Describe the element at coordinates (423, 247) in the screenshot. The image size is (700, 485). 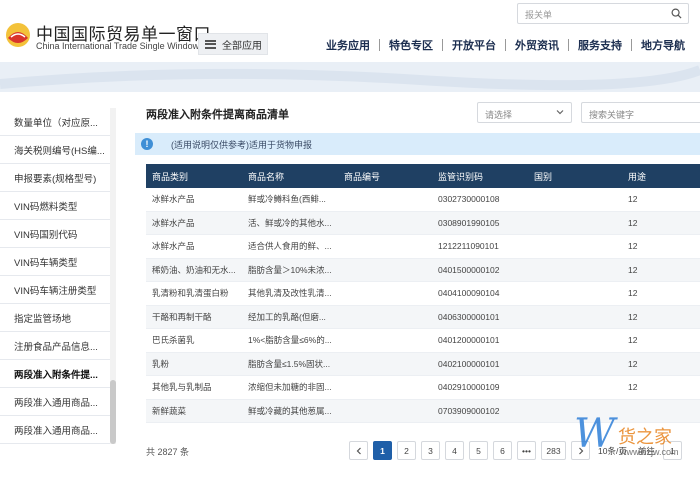
I see `table-row: 冰鲜水产品 适合供人食用的鲜、... 1212211090101 12` at that location.